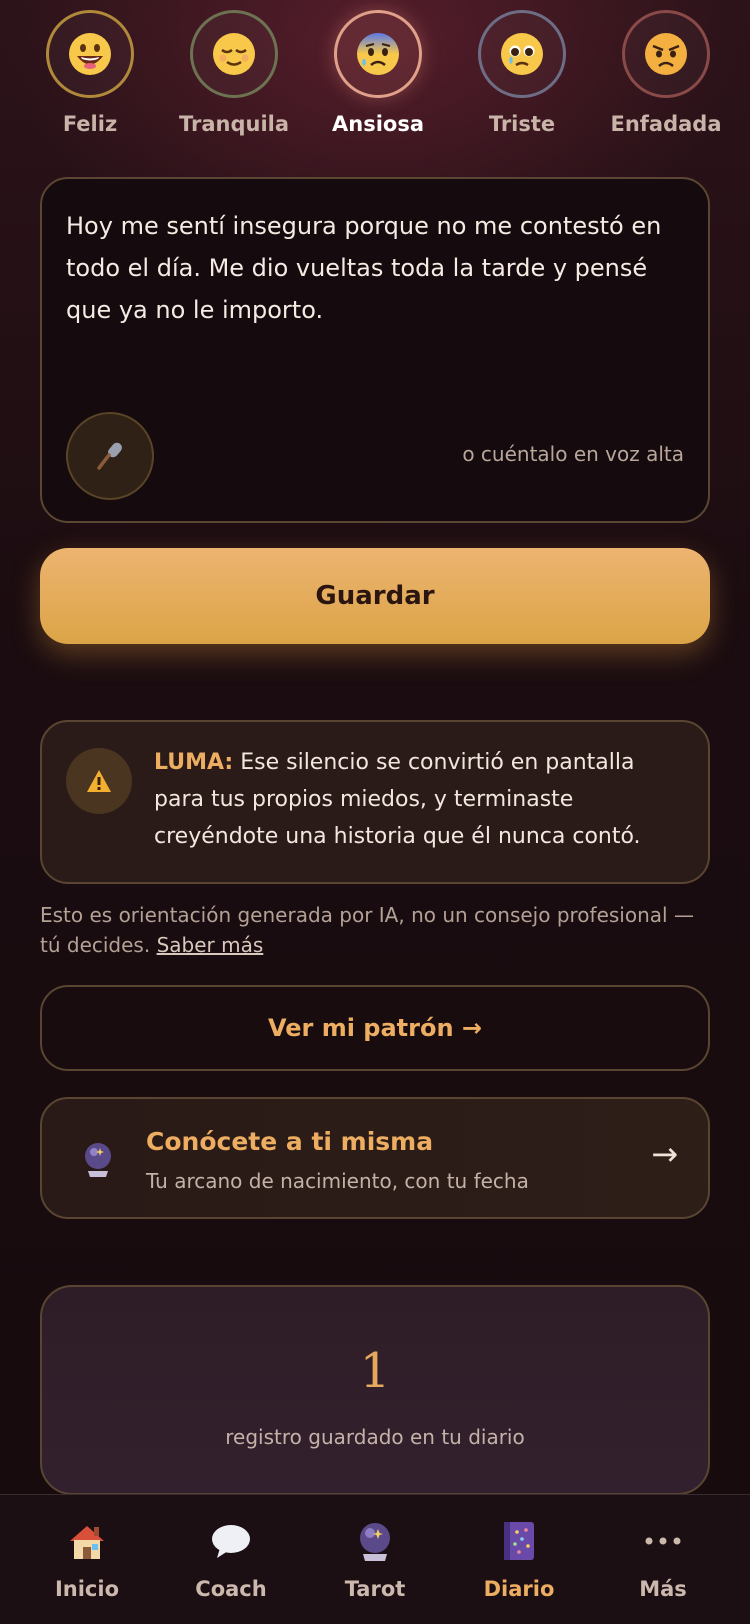 This screenshot has width=750, height=1624. I want to click on bottom-navigation: Inicio Coach Tarot Diario Más, so click(375, 1559).